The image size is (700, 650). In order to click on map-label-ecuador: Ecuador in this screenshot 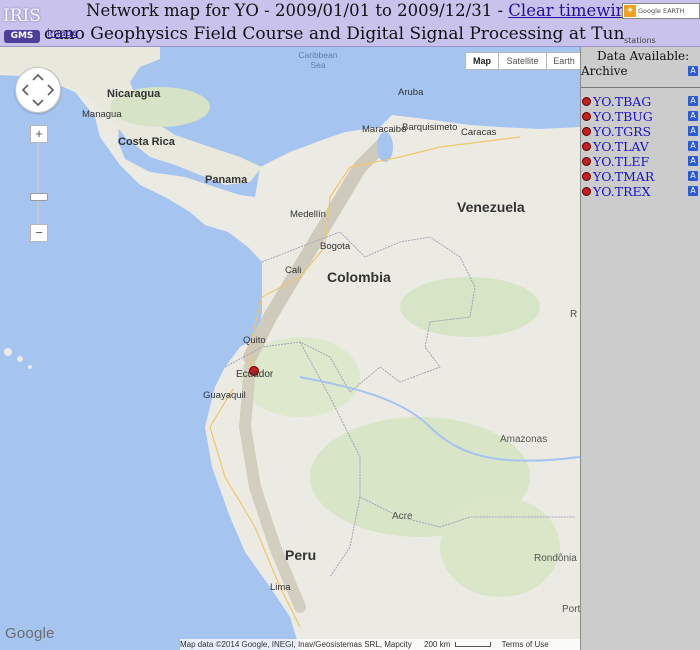, I will do `click(255, 374)`.